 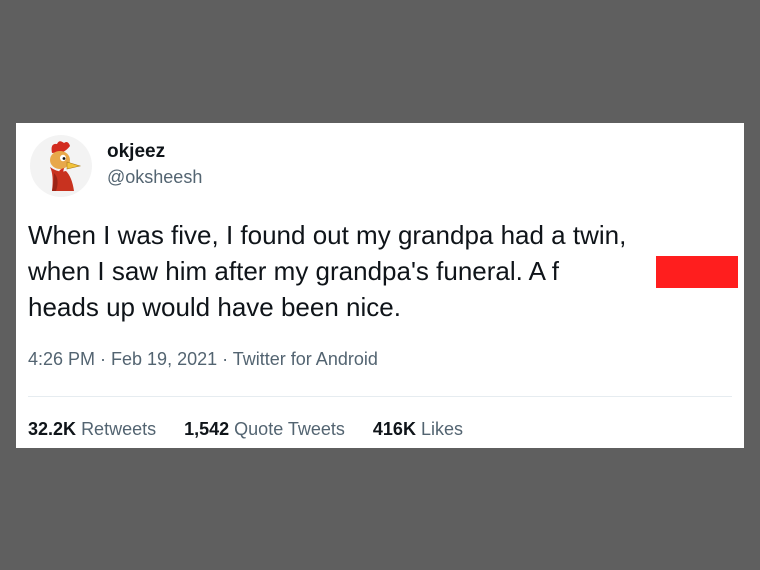 I want to click on retweets-count: 32.2K, so click(x=52, y=429).